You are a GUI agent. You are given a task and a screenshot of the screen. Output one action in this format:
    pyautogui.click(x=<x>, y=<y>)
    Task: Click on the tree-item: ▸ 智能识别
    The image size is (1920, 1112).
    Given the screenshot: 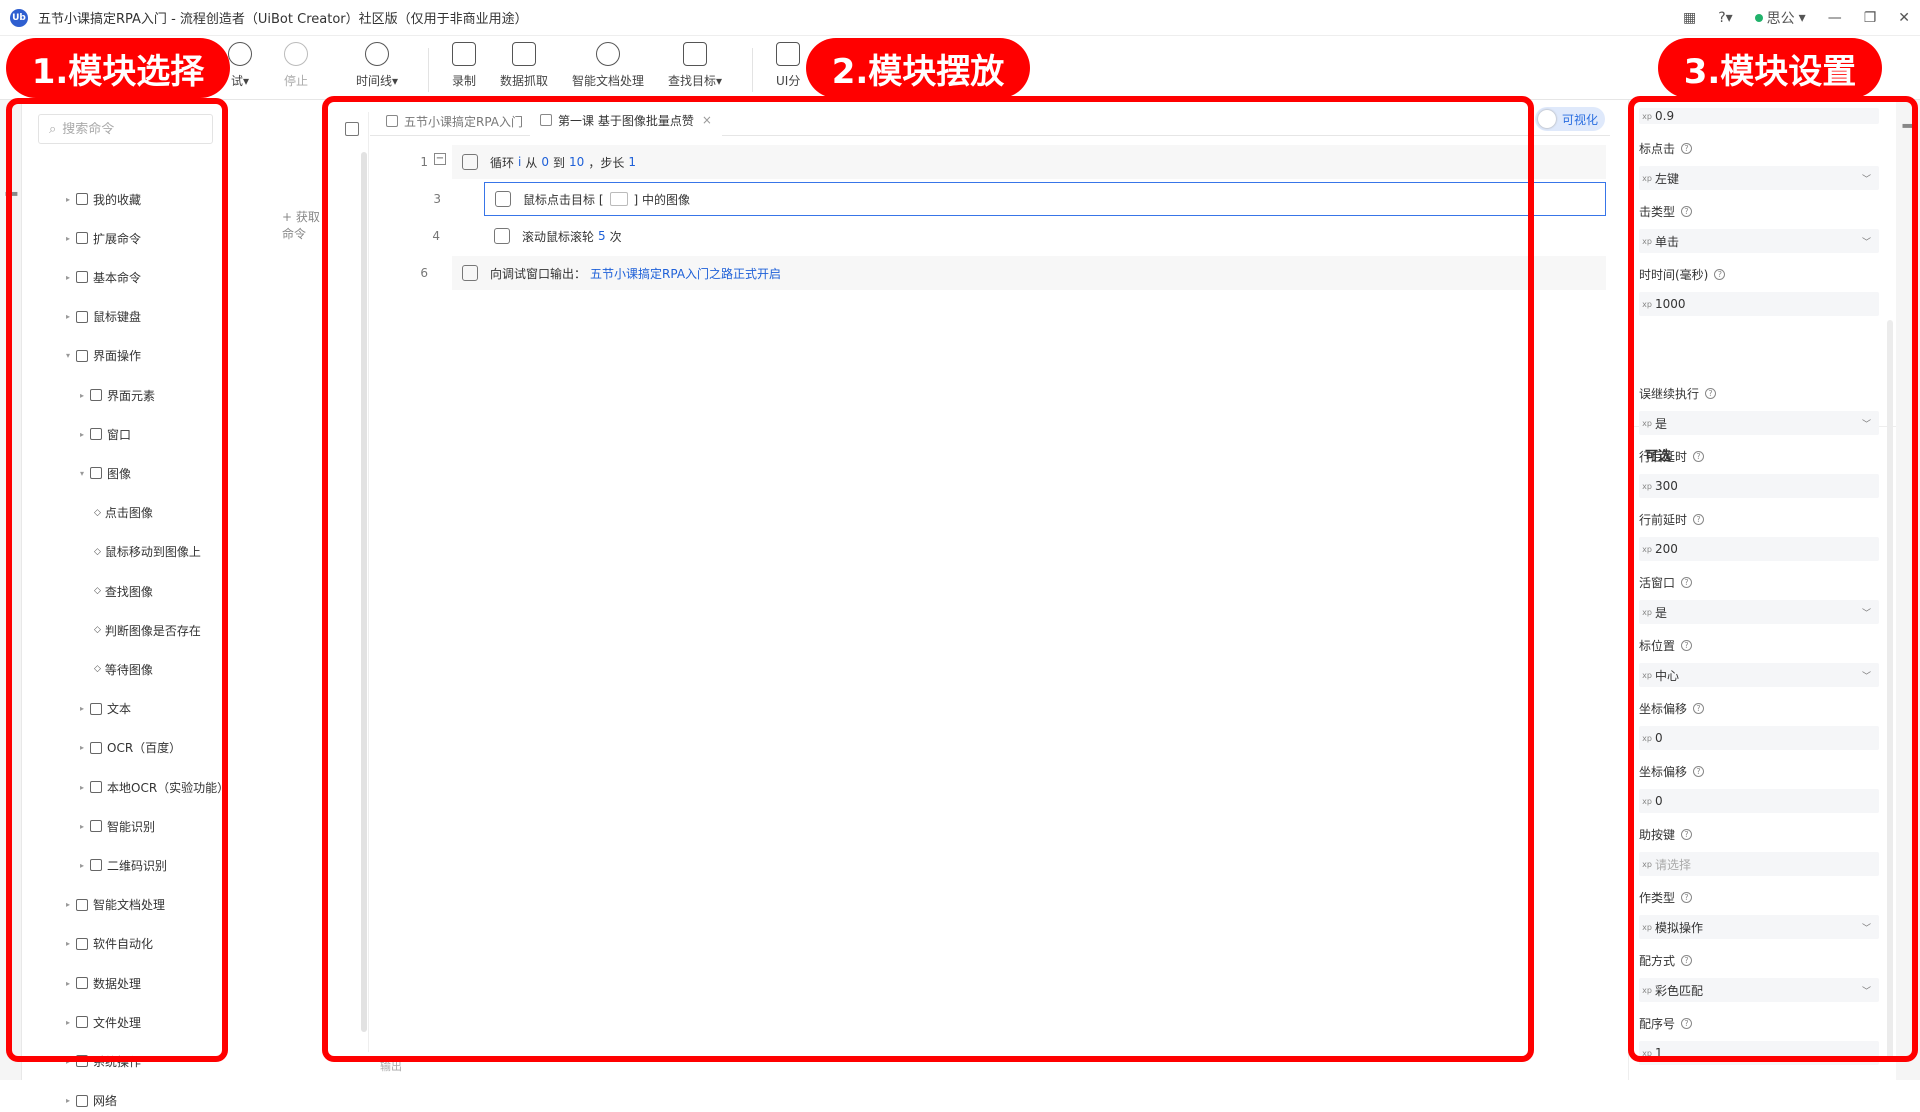 What is the action you would take?
    pyautogui.click(x=117, y=826)
    